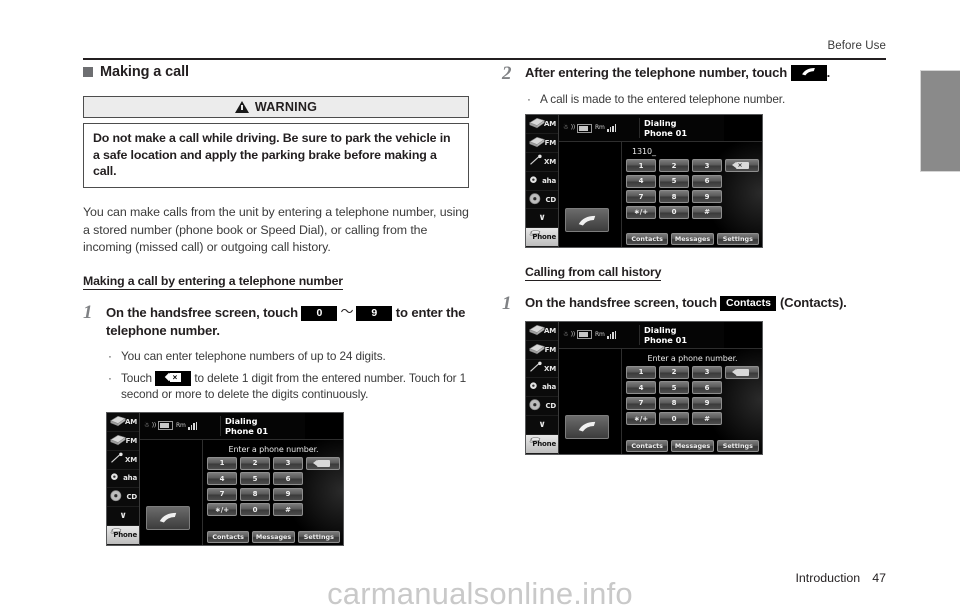 This screenshot has height=611, width=960. I want to click on dialed-number-display: 1310_, so click(644, 152).